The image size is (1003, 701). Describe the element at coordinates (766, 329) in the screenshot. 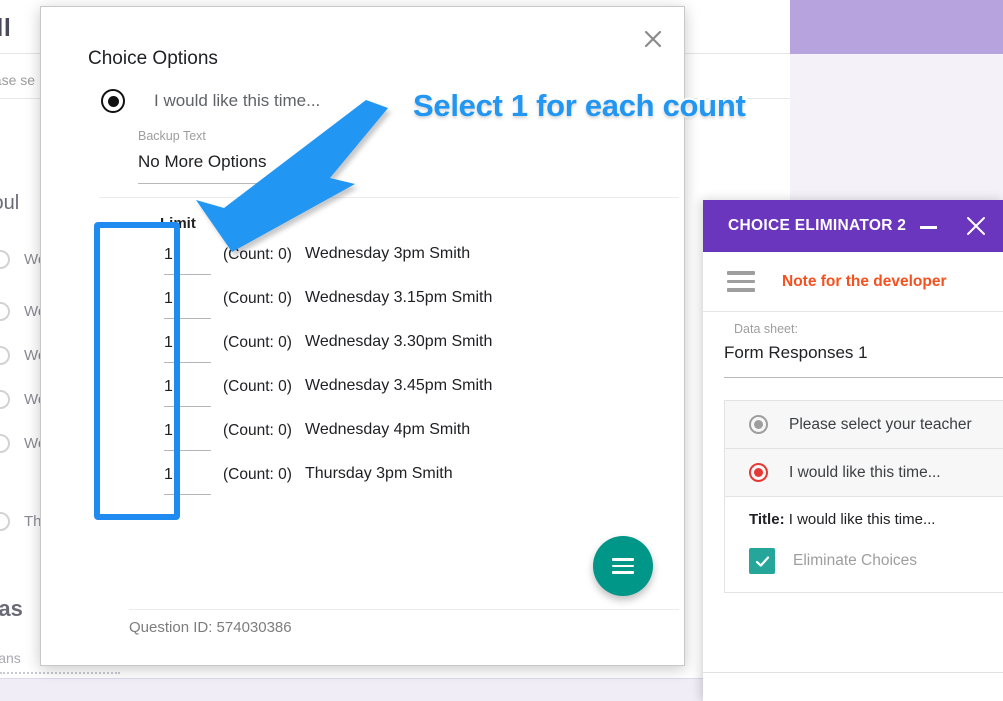

I see `data-sheet-label: Data sheet:` at that location.